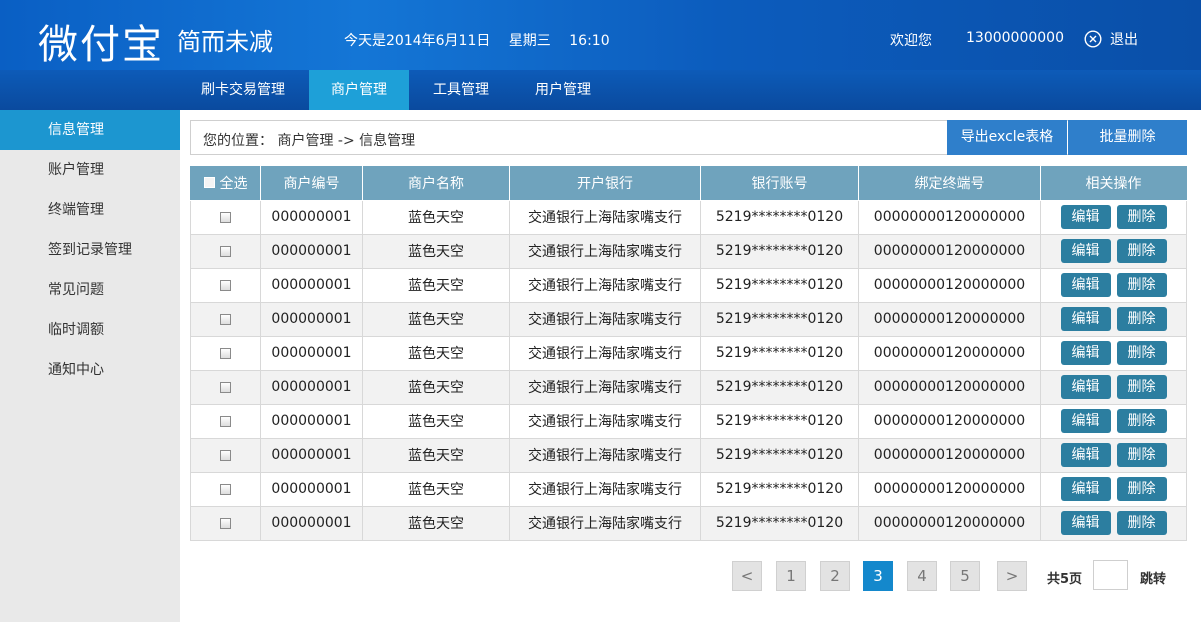  I want to click on select-all-toggle: 全选, so click(225, 183).